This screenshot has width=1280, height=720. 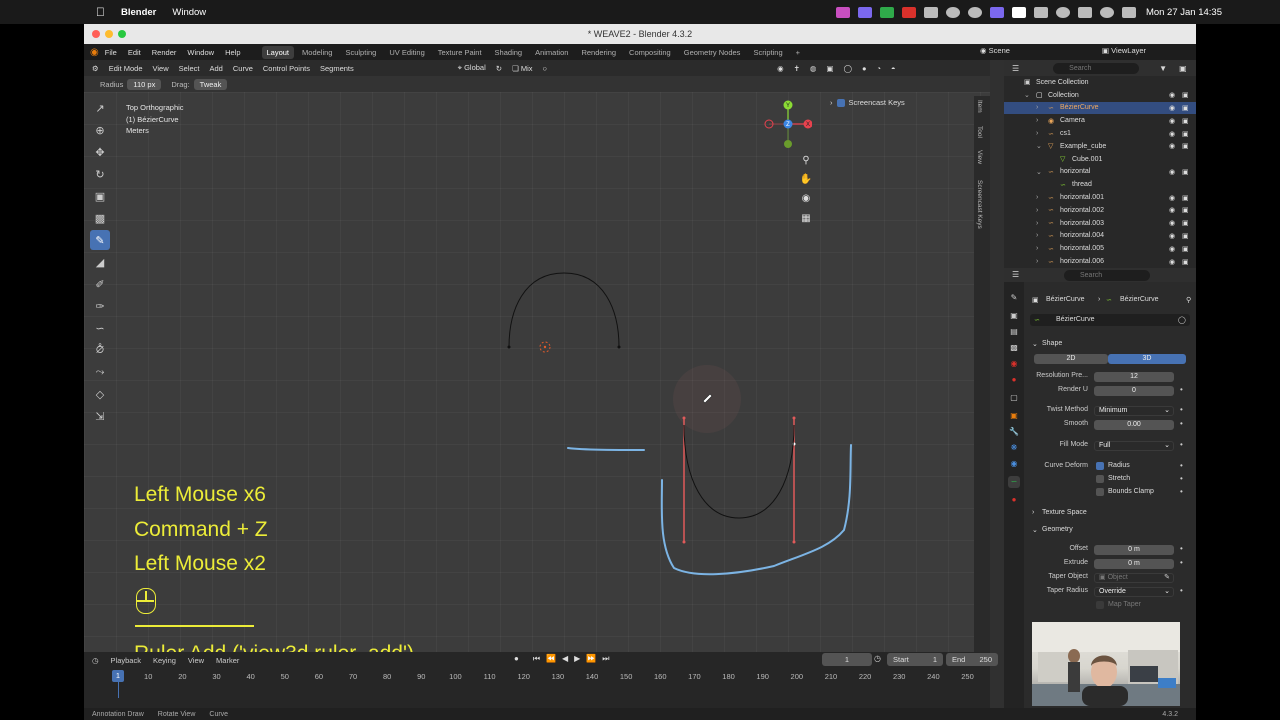 I want to click on overlay-toggle-icon: ◍, so click(x=813, y=68).